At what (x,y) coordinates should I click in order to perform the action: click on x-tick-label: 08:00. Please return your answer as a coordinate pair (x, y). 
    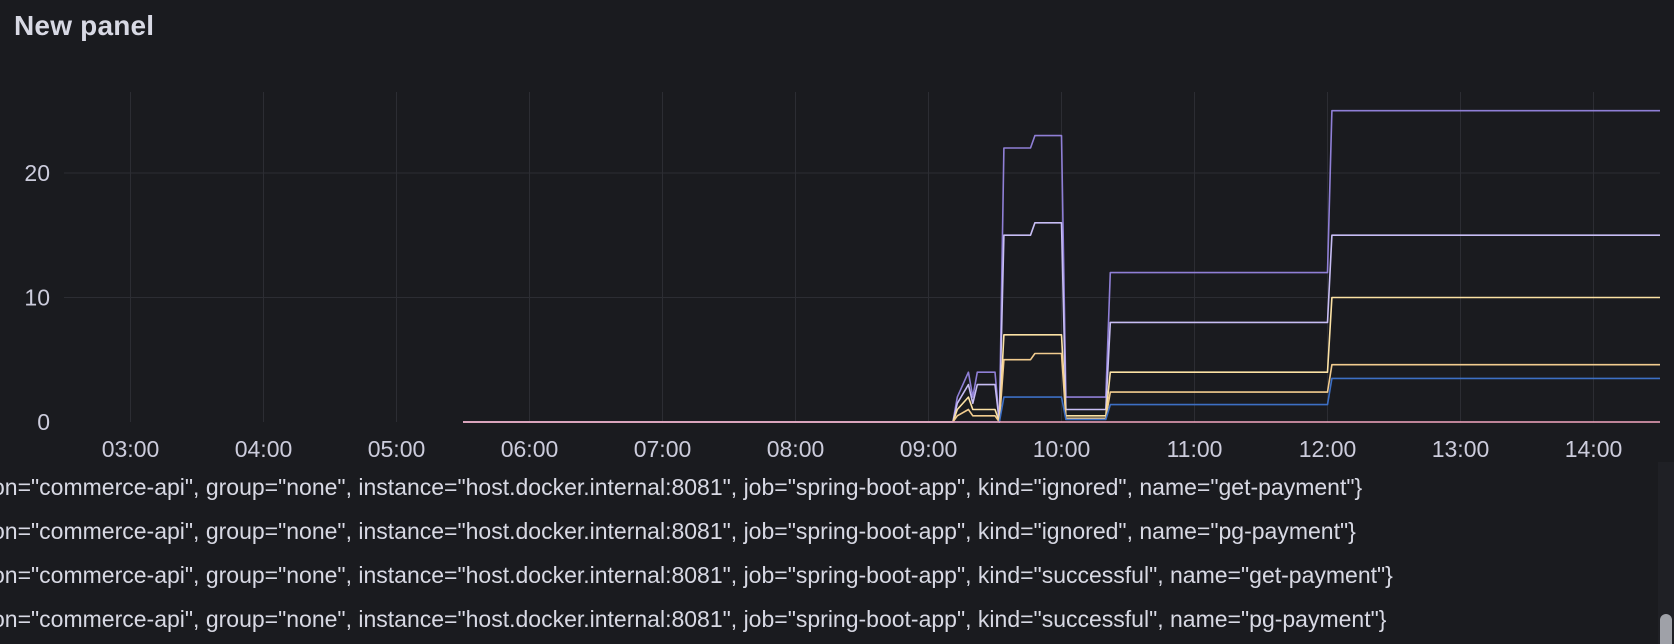
    Looking at the image, I should click on (796, 449).